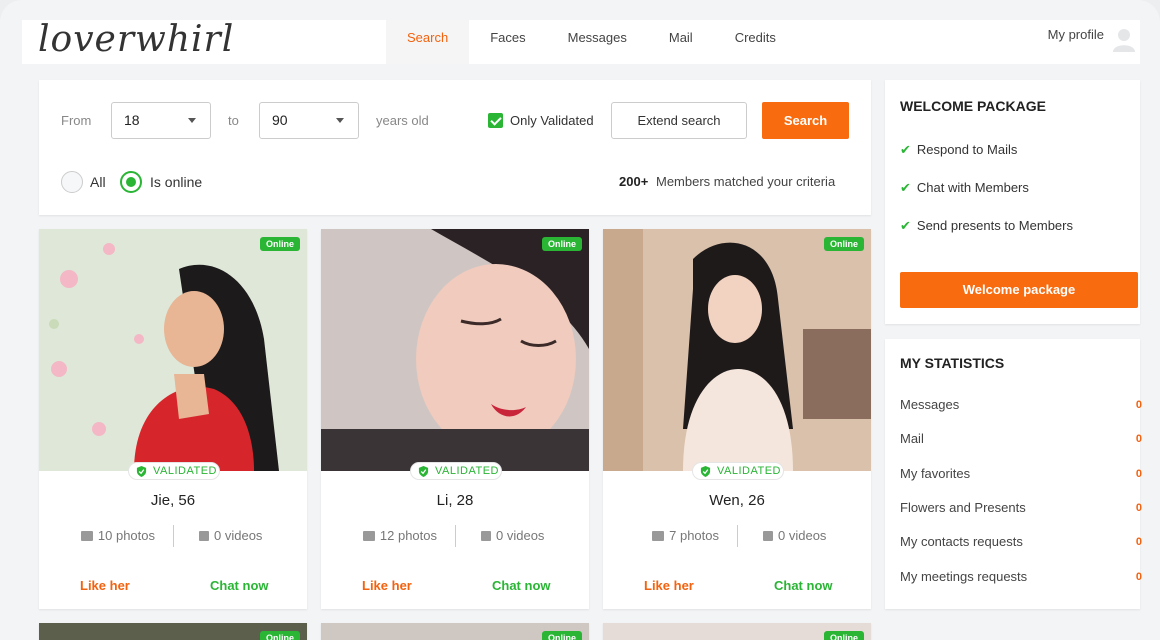 The height and width of the screenshot is (640, 1160). Describe the element at coordinates (173, 500) in the screenshot. I see `profile-name: Jie, 56` at that location.